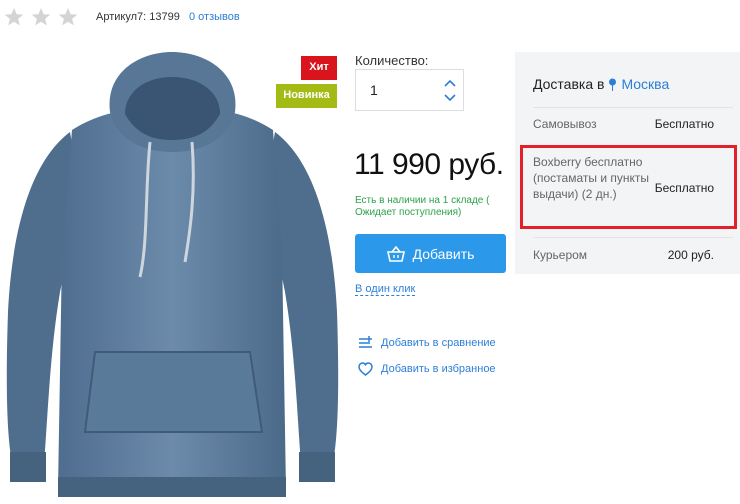 The height and width of the screenshot is (504, 740). What do you see at coordinates (628, 187) in the screenshot?
I see `highlight-frame` at bounding box center [628, 187].